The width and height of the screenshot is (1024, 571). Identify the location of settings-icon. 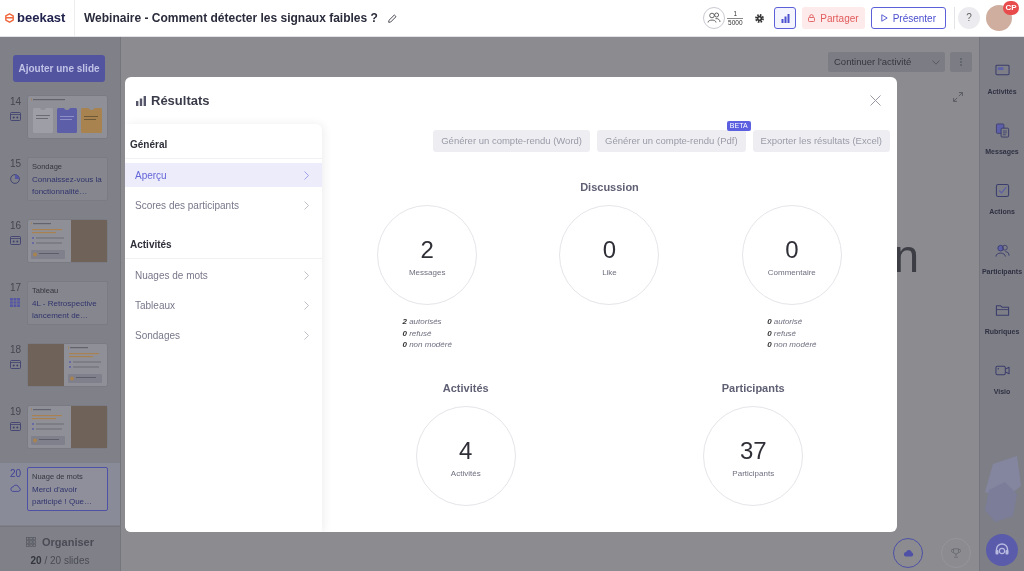
(760, 18).